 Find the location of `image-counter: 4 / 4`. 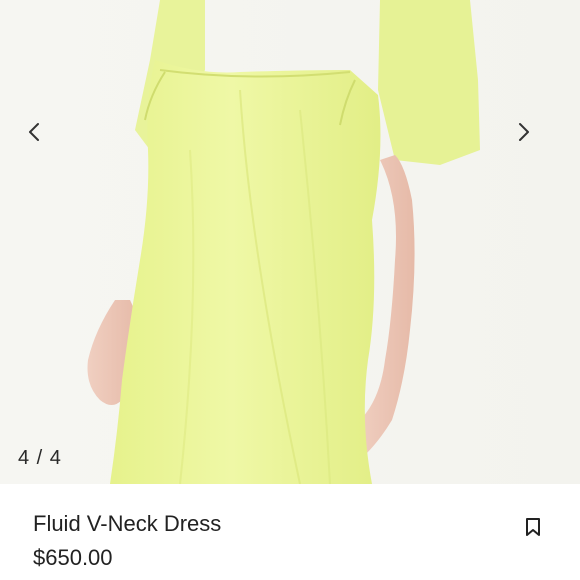

image-counter: 4 / 4 is located at coordinates (40, 458).